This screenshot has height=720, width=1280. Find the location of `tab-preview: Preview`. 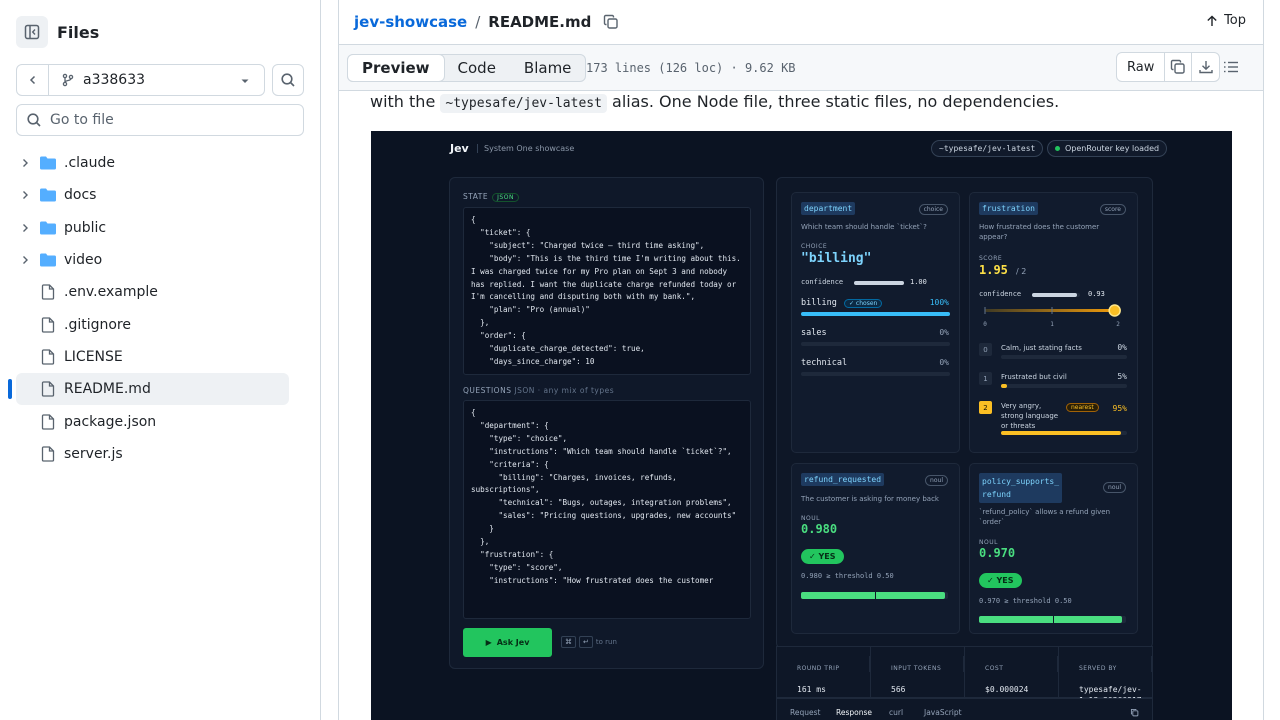

tab-preview: Preview is located at coordinates (396, 68).